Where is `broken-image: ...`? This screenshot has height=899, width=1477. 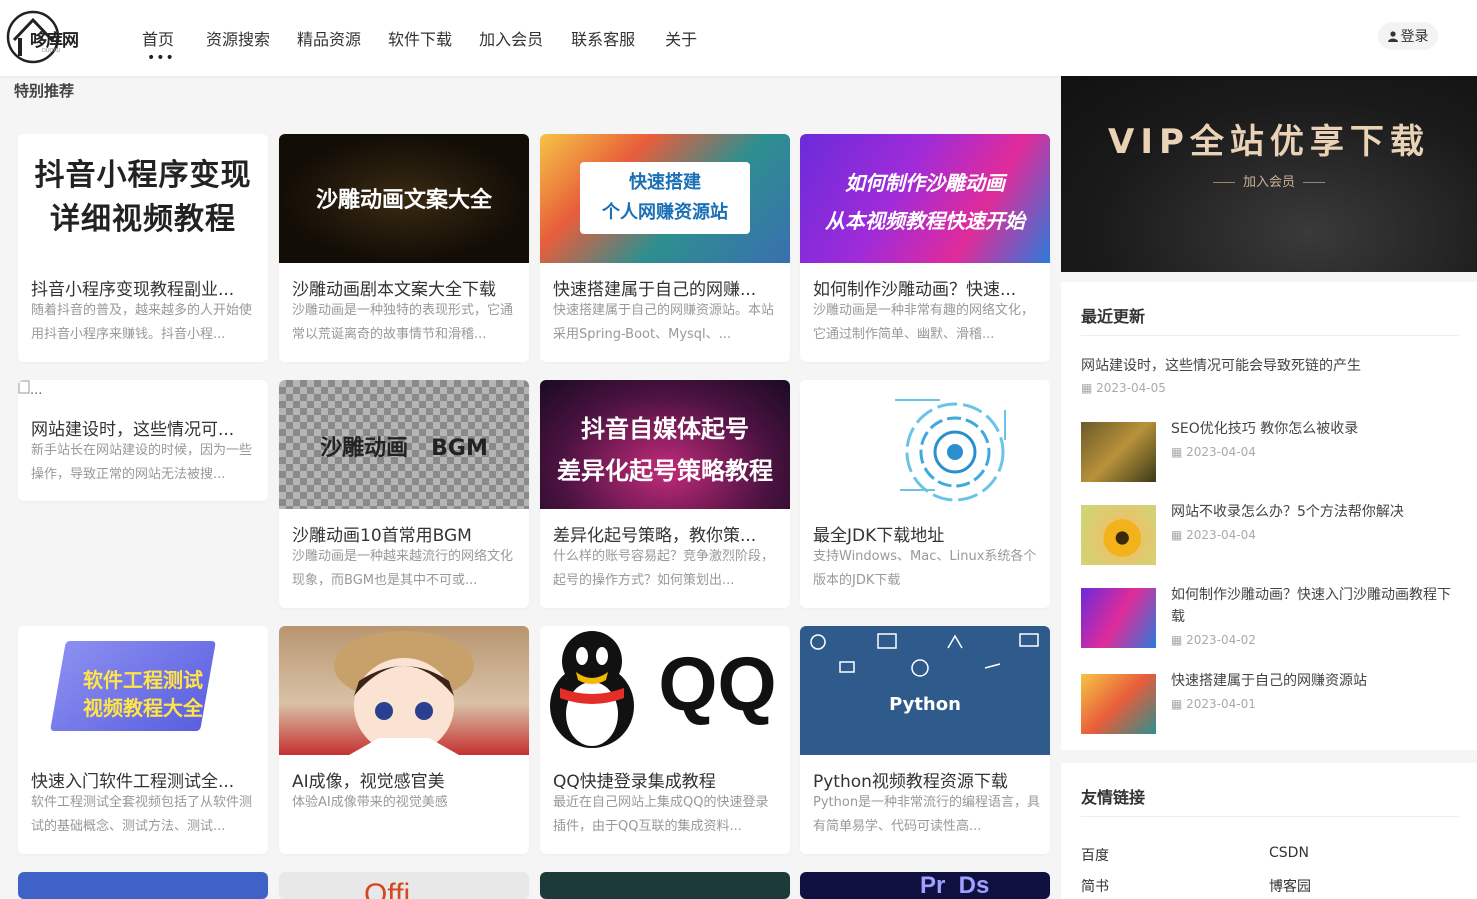 broken-image: ... is located at coordinates (30, 389).